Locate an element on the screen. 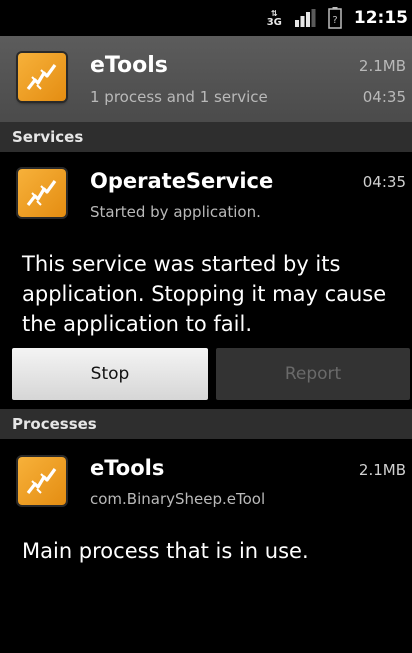  data-activity-icon: ⇅ 3G is located at coordinates (274, 18).